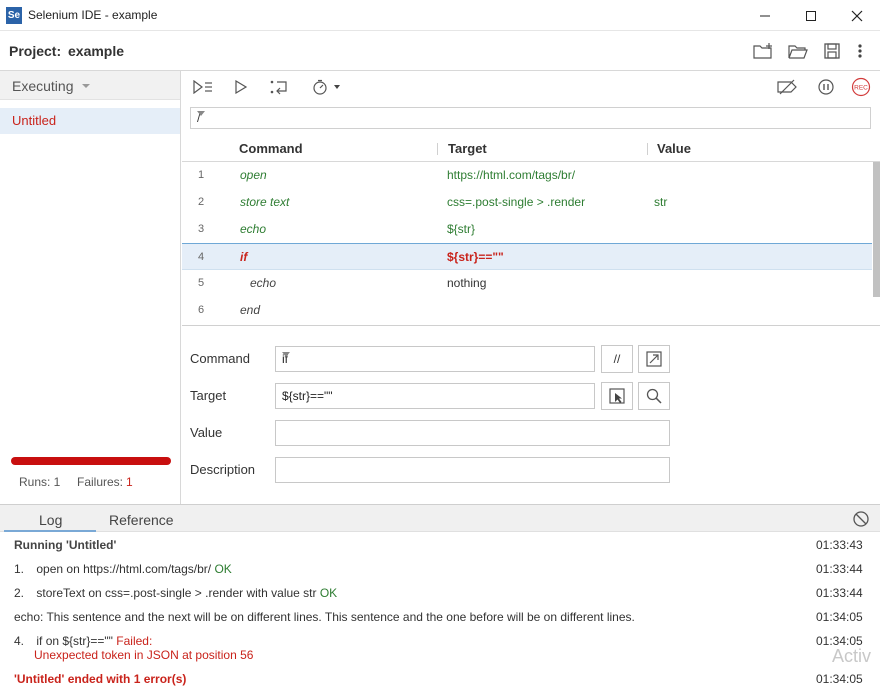  What do you see at coordinates (327, 87) in the screenshot?
I see `test-speed-icon` at bounding box center [327, 87].